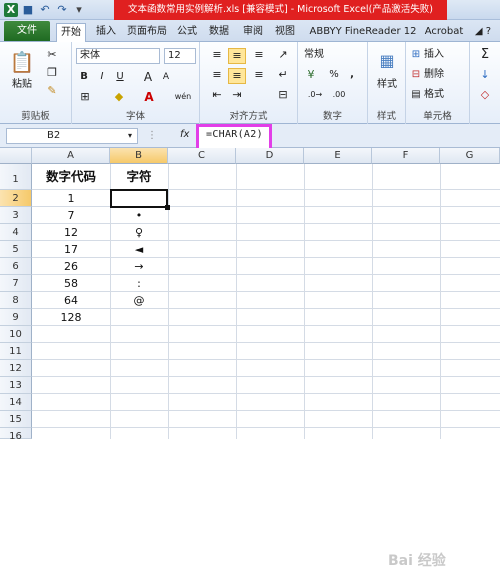 This screenshot has width=500, height=570. Describe the element at coordinates (485, 95) in the screenshot. I see `clear-icon: ◇` at that location.